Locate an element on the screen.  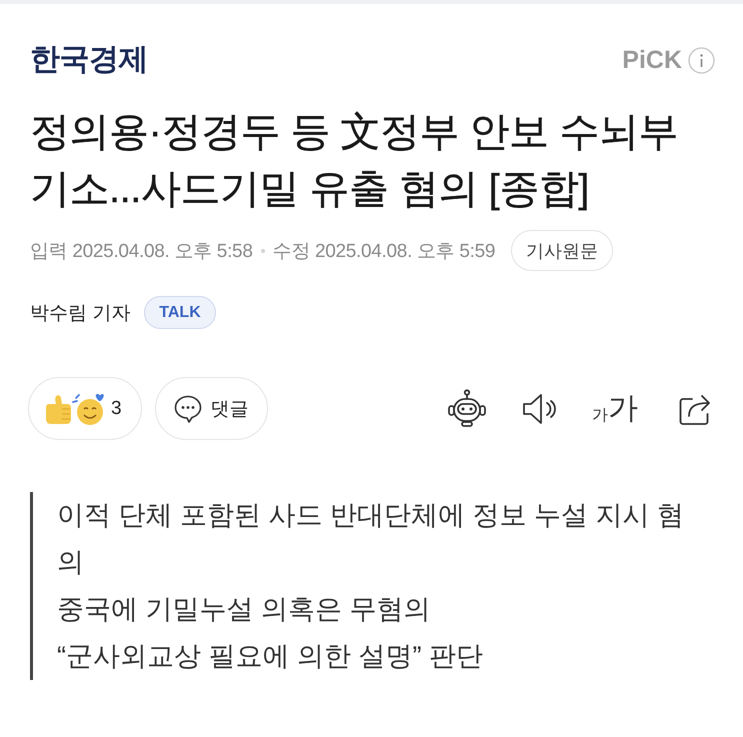
summary-line: 중국에 기밀누설 의혹은 무혐의 is located at coordinates (244, 609).